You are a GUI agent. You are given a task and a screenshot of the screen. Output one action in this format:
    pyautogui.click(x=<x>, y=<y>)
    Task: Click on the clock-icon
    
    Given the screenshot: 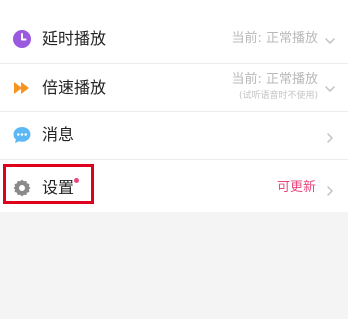 What is the action you would take?
    pyautogui.click(x=22, y=39)
    